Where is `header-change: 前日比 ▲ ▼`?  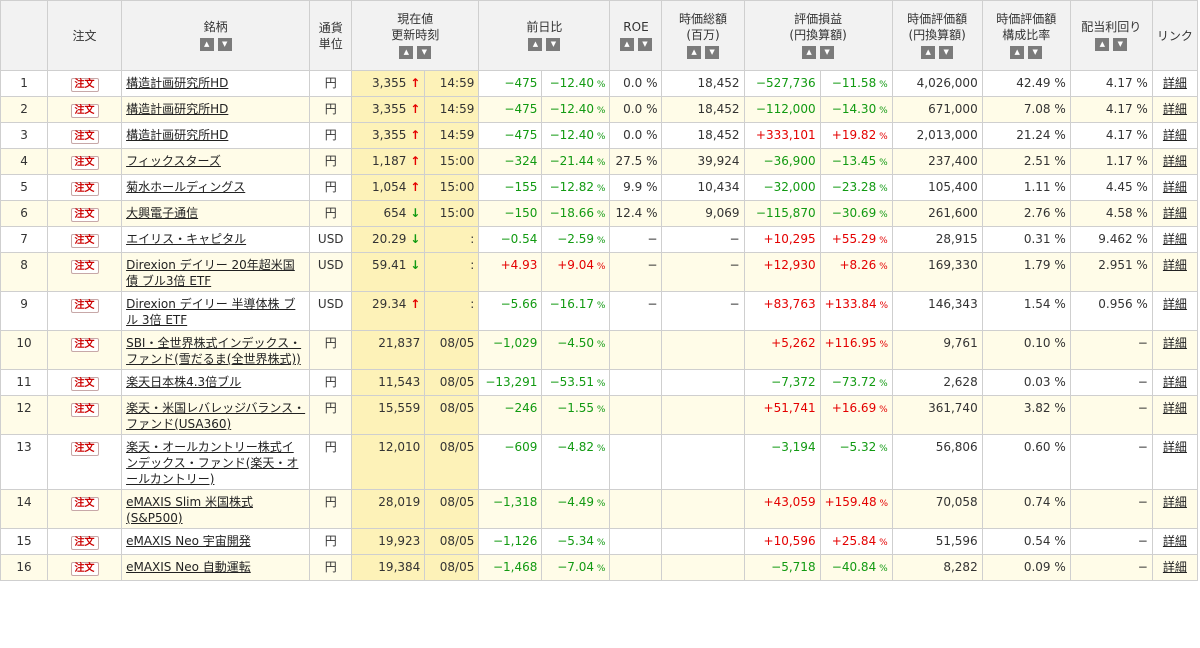 header-change: 前日比 ▲ ▼ is located at coordinates (544, 35).